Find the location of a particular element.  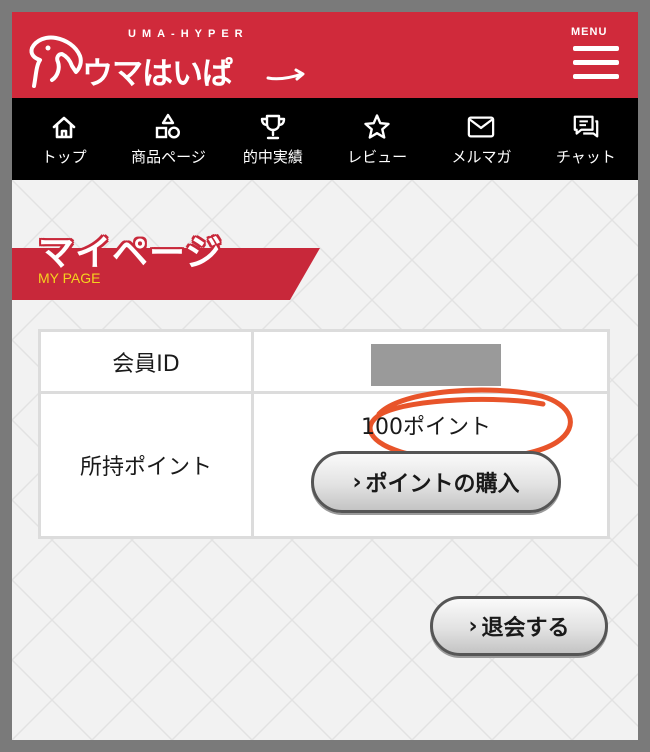

home-icon is located at coordinates (64, 127).